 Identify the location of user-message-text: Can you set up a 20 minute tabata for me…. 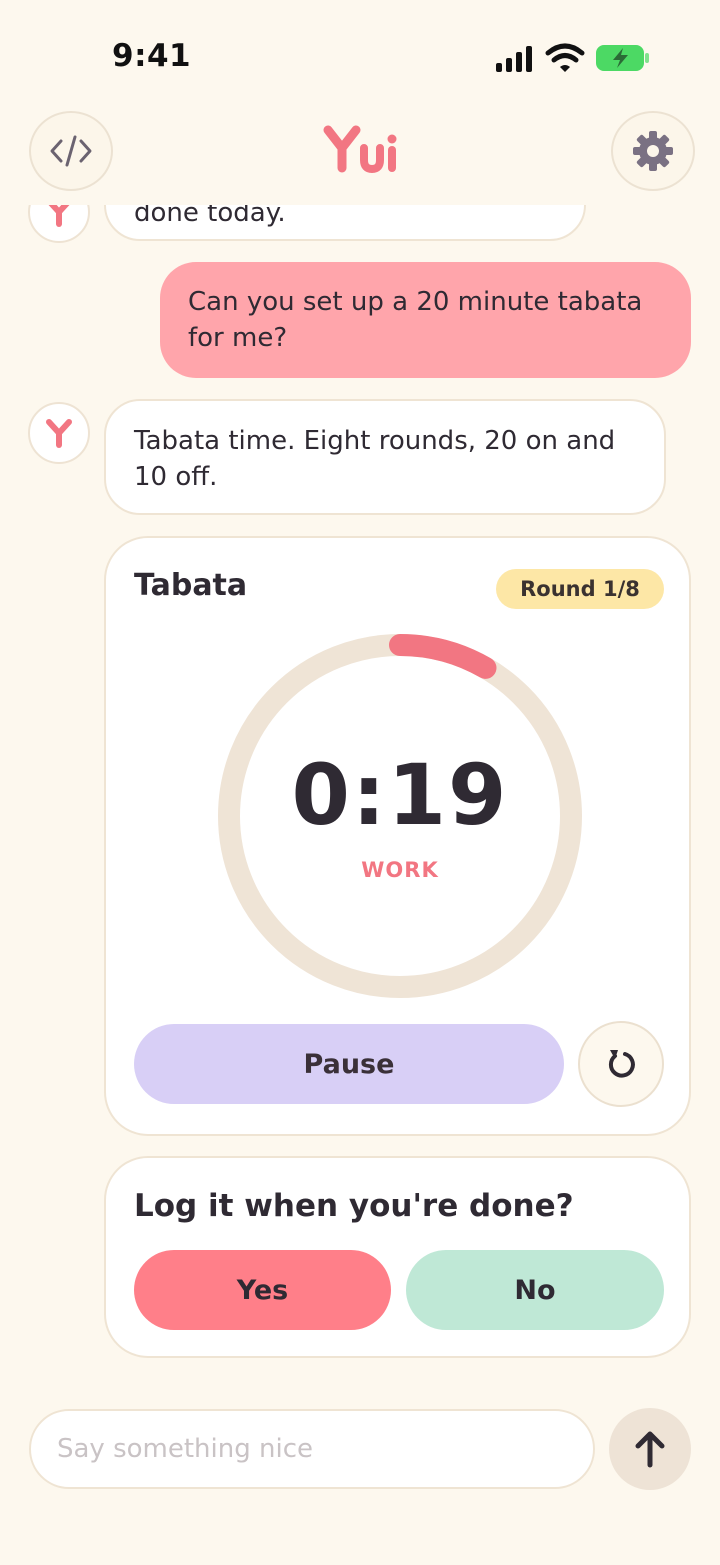
(415, 320).